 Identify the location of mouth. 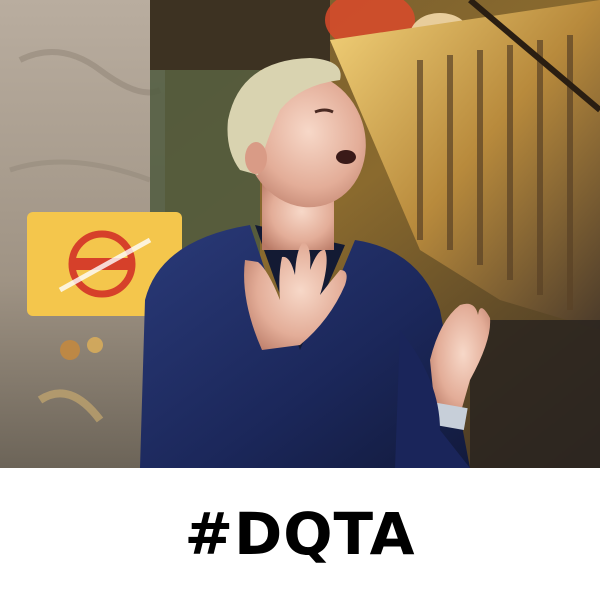
(346, 157).